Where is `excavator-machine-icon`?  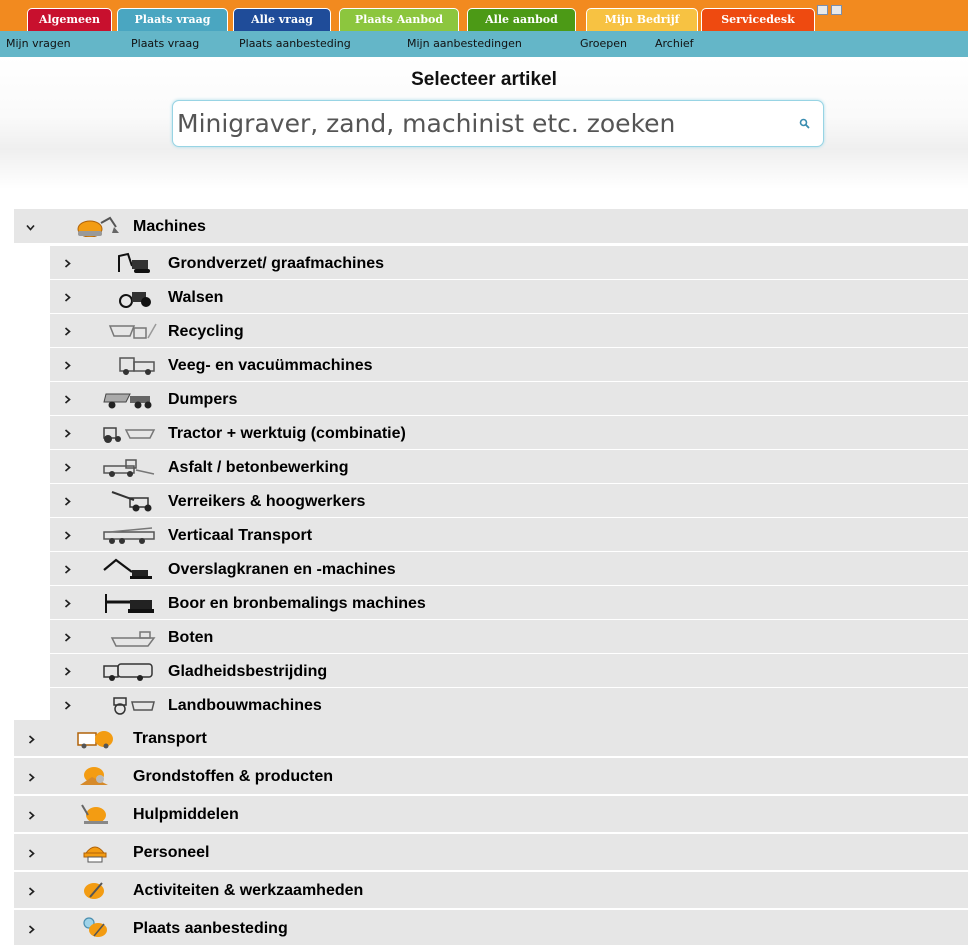 excavator-machine-icon is located at coordinates (134, 262).